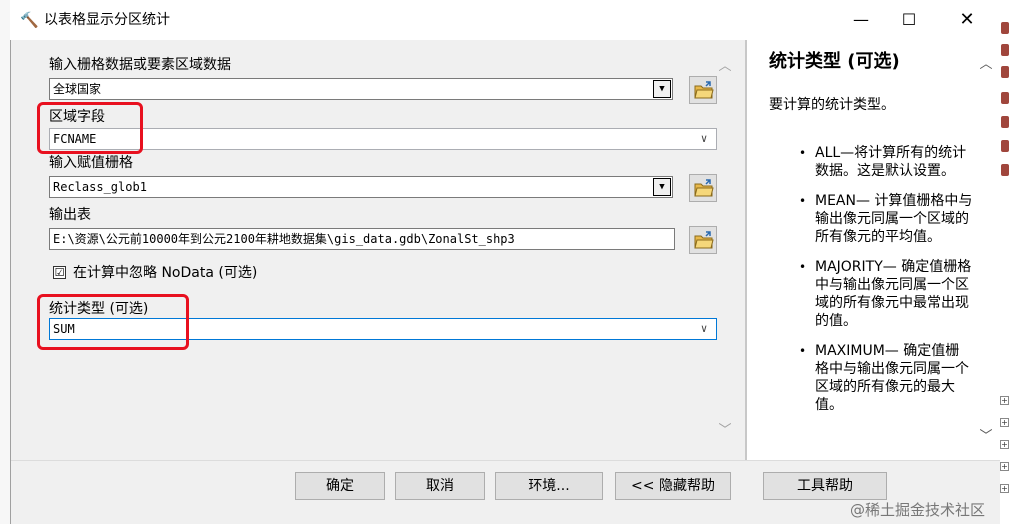 The height and width of the screenshot is (524, 1010). What do you see at coordinates (740, 250) in the screenshot?
I see `panel-divider` at bounding box center [740, 250].